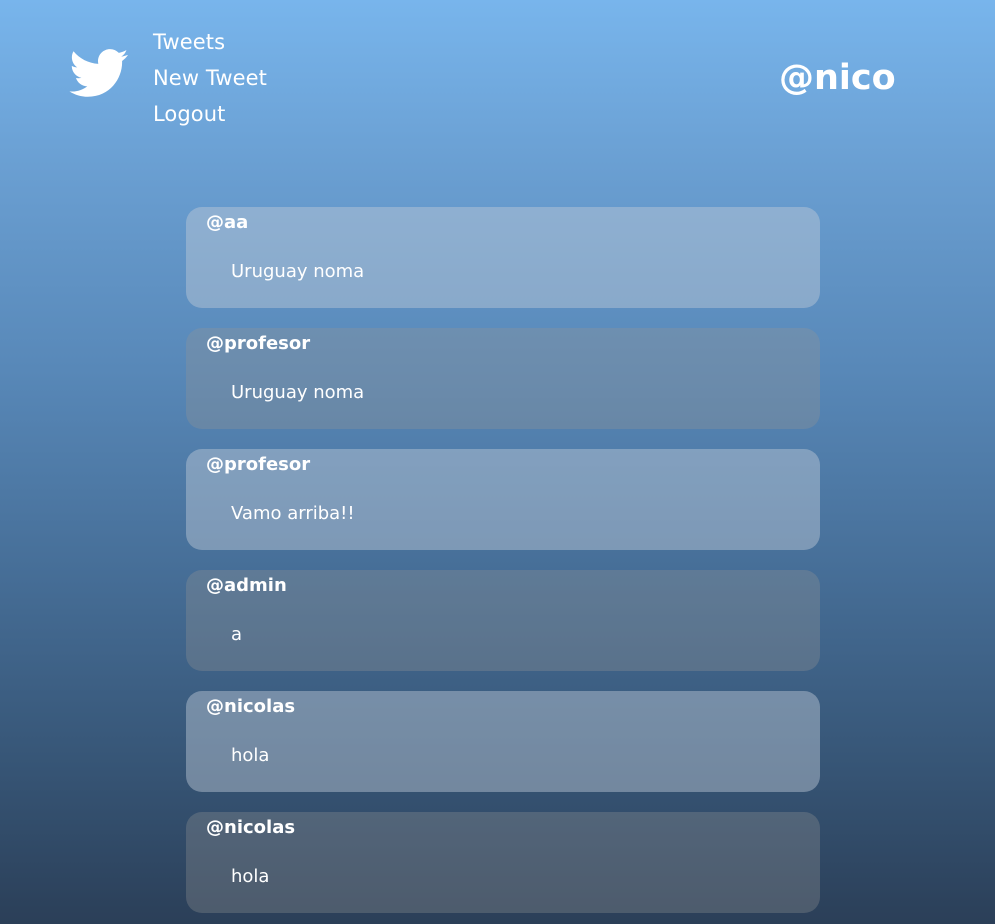 This screenshot has height=924, width=995. I want to click on current-username: @nico, so click(837, 78).